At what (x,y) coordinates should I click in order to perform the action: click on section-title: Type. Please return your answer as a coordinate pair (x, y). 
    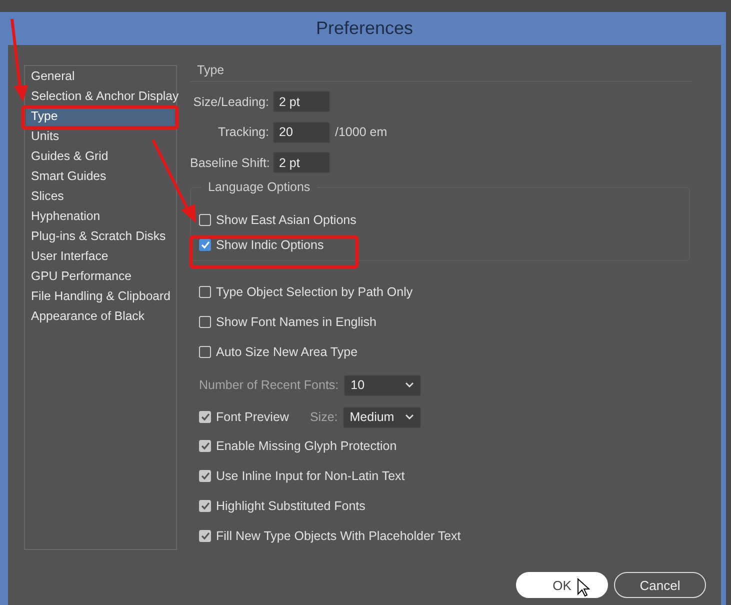
    Looking at the image, I should click on (441, 72).